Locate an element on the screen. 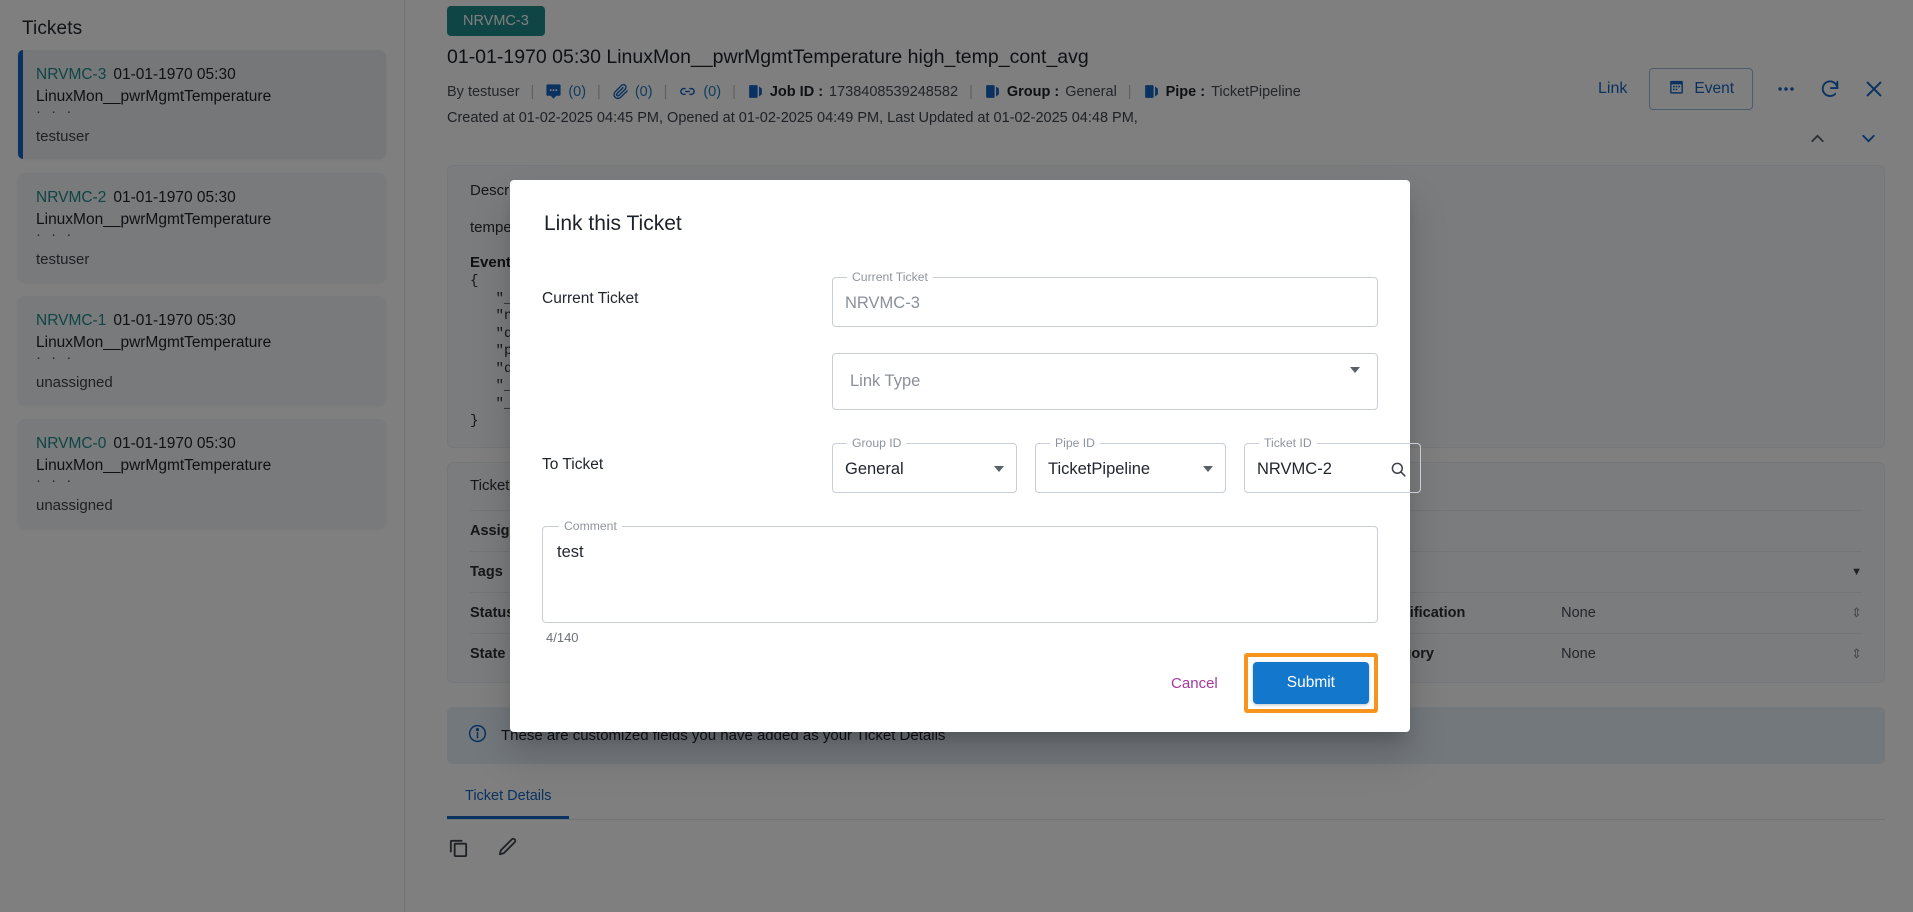 The width and height of the screenshot is (1913, 912). submit-button-highlight: Submit is located at coordinates (1310, 683).